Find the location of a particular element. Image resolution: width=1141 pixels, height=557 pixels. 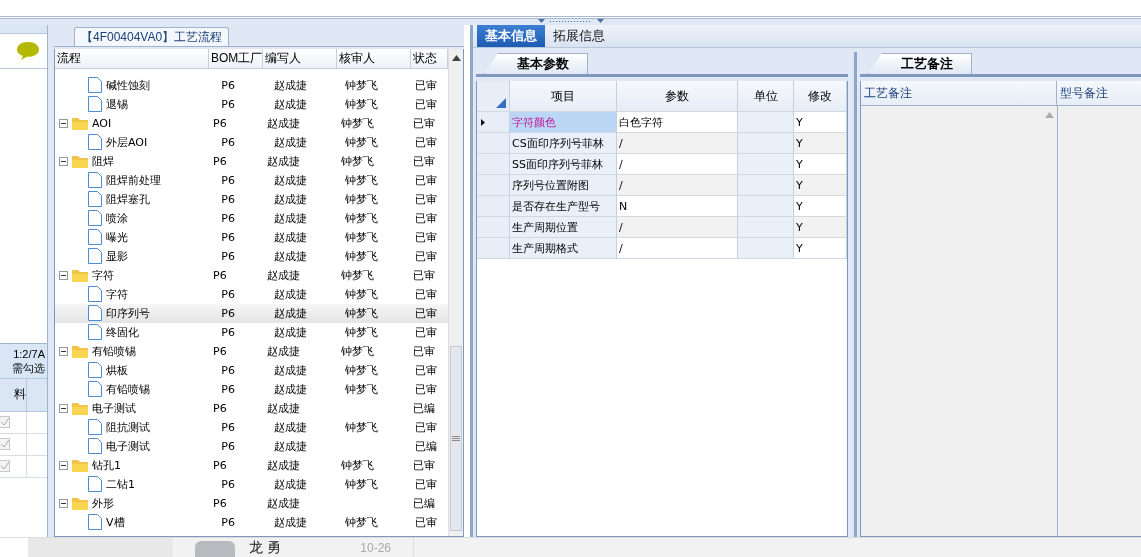

tree-item: 二钻1 is located at coordinates (120, 484).